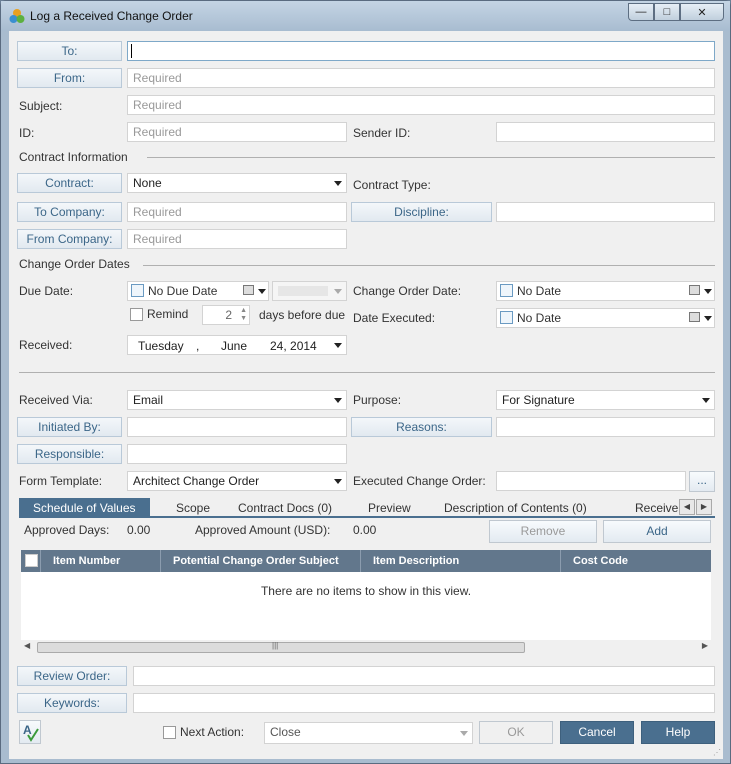 This screenshot has height=764, width=731. I want to click on to-input, so click(421, 51).